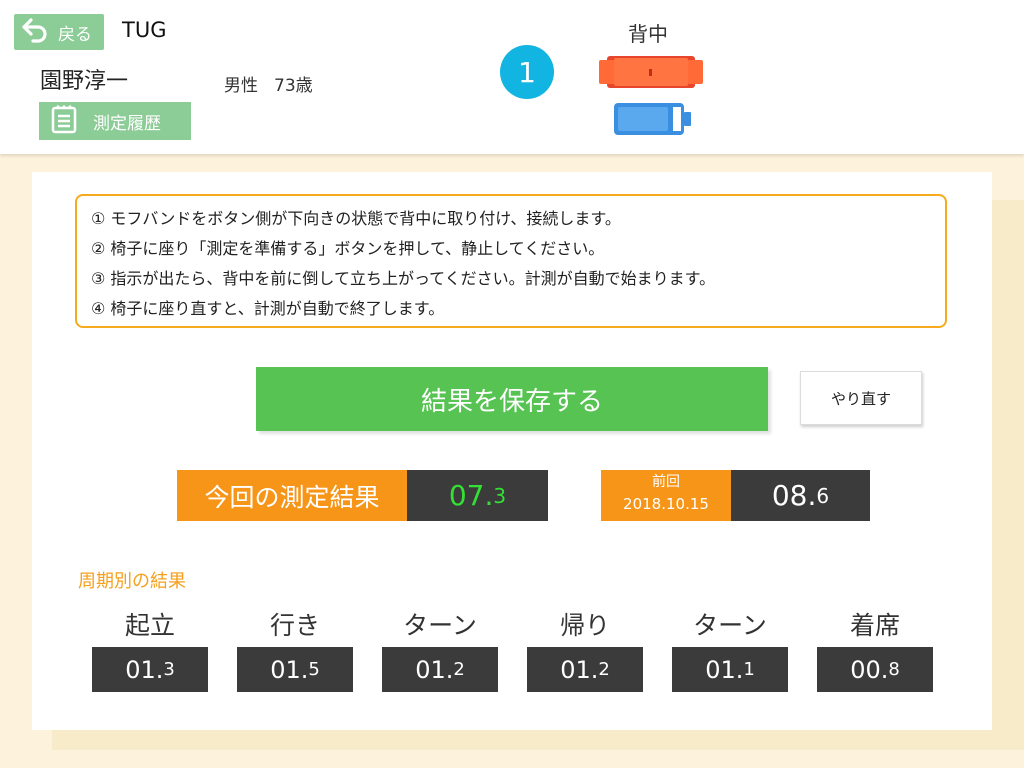 This screenshot has width=1024, height=768. I want to click on phase-label-return: 帰り, so click(584, 625).